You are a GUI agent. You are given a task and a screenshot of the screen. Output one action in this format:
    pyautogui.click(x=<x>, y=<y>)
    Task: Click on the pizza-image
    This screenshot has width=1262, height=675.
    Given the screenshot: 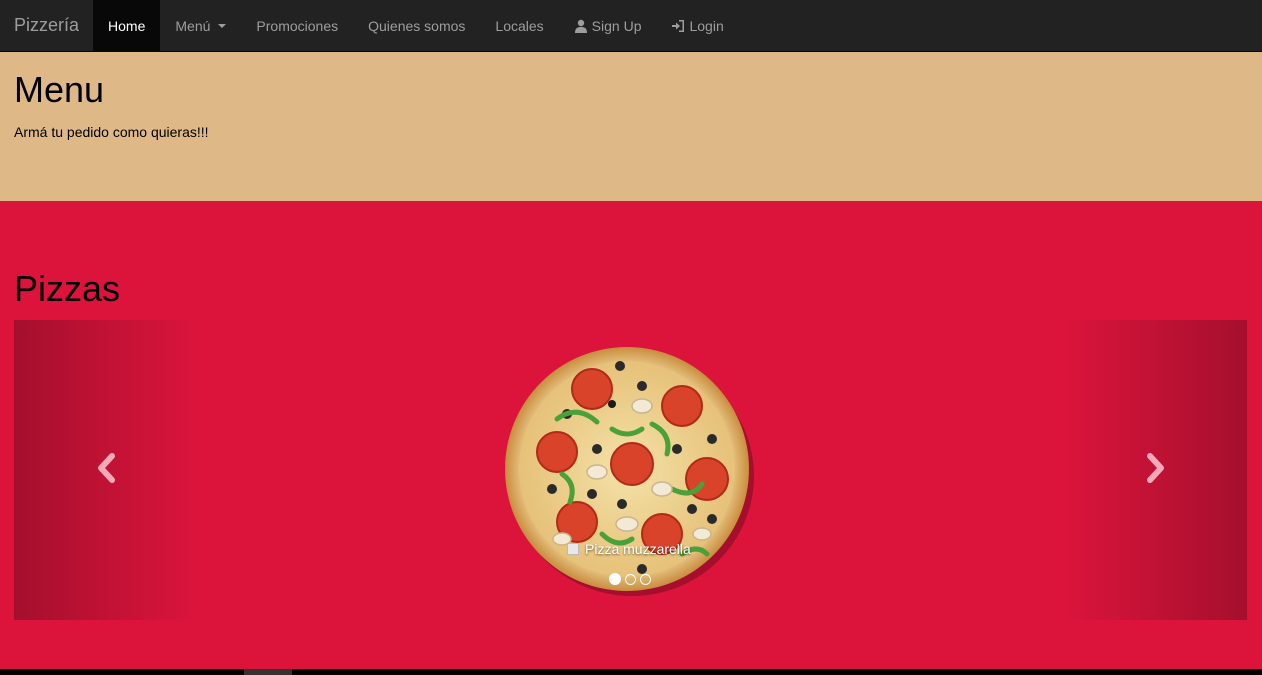 What is the action you would take?
    pyautogui.click(x=628, y=470)
    